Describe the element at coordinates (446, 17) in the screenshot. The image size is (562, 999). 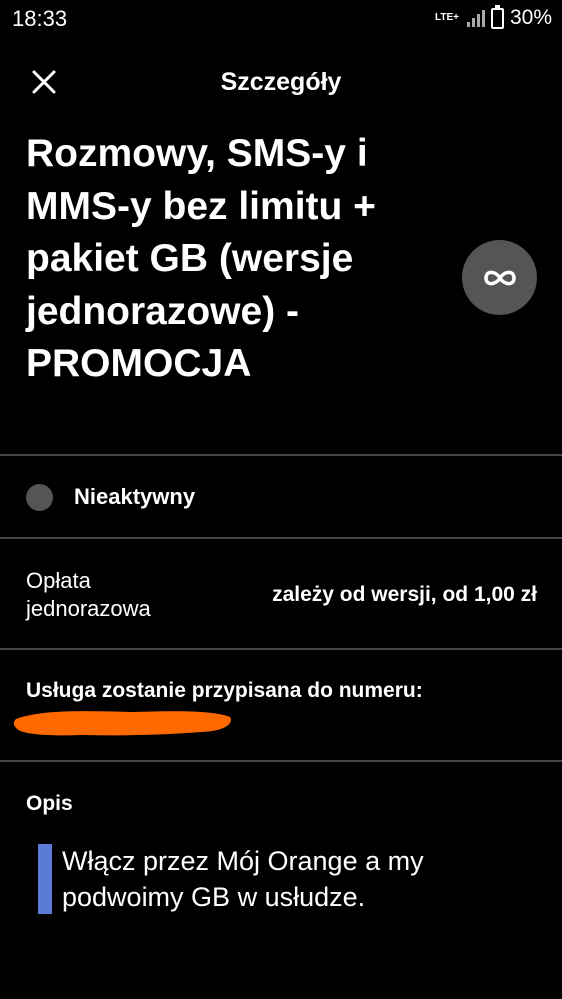
I see `network-type-icon: LTE+` at that location.